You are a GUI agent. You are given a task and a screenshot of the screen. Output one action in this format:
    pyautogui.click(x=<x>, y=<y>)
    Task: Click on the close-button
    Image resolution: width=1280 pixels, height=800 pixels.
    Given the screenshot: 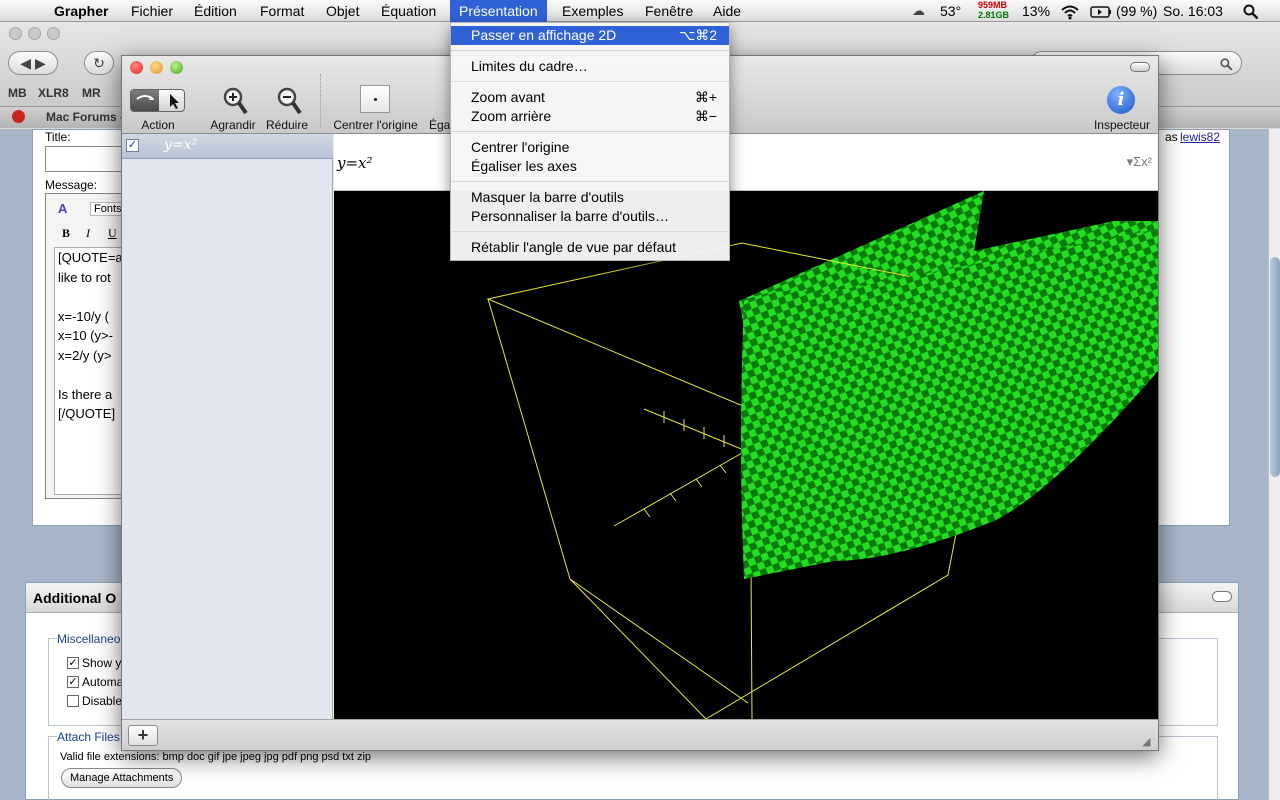 What is the action you would take?
    pyautogui.click(x=136, y=67)
    